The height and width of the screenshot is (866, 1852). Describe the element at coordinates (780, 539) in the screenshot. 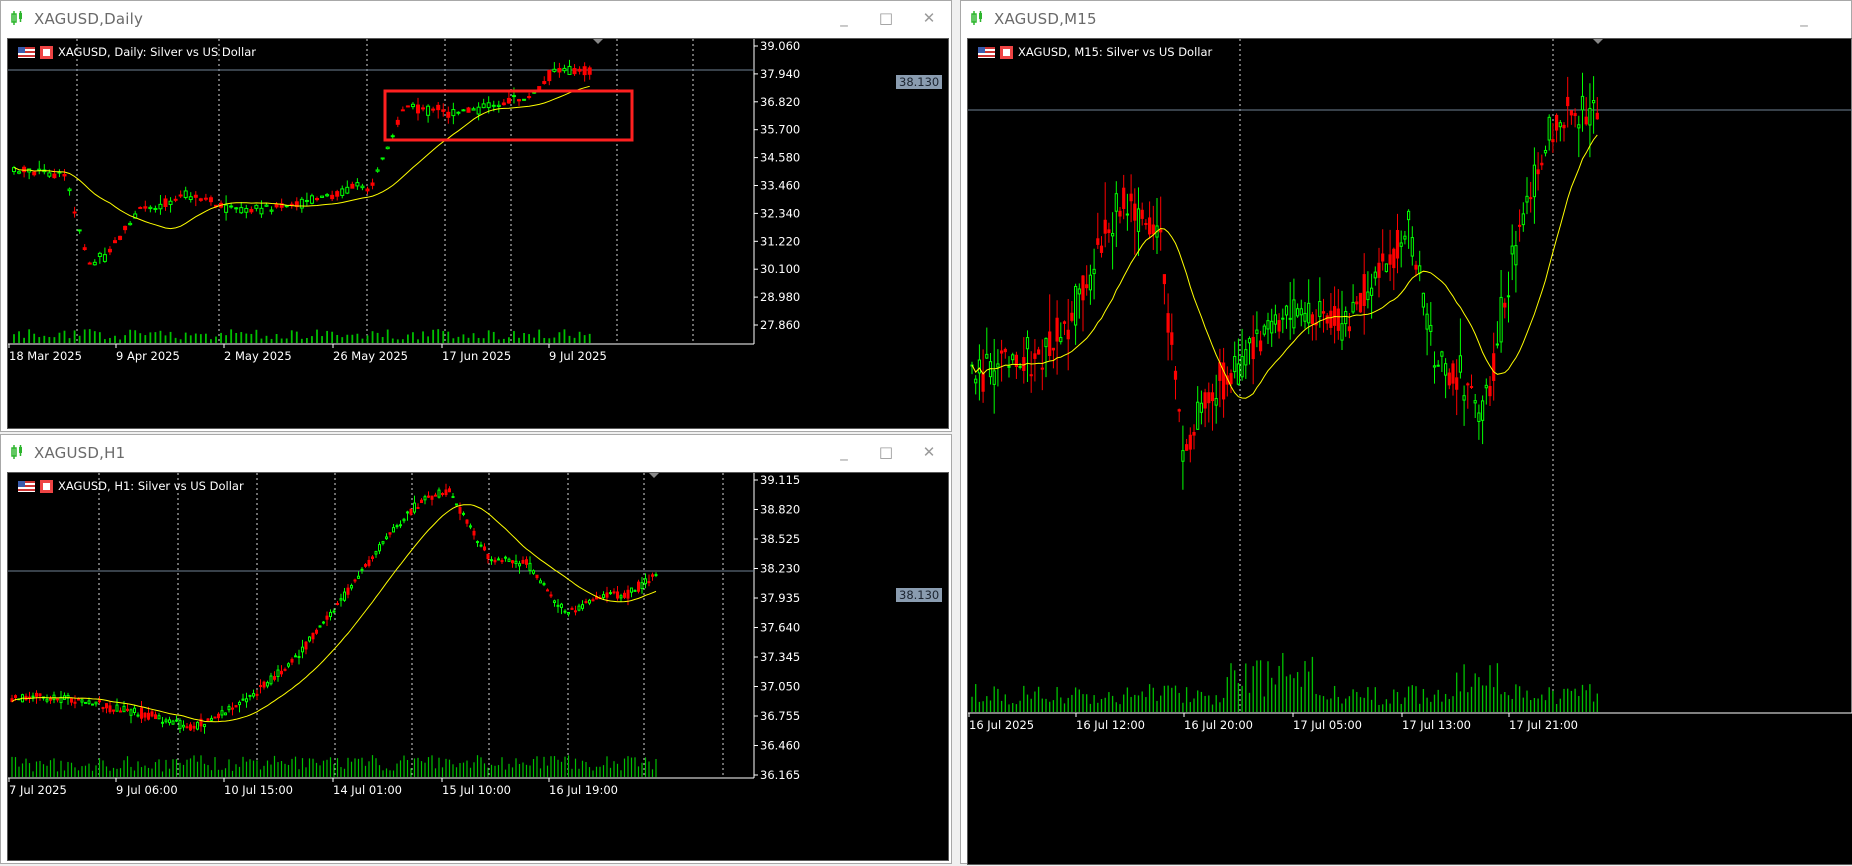

I see `price-tick-label: 38.525` at that location.